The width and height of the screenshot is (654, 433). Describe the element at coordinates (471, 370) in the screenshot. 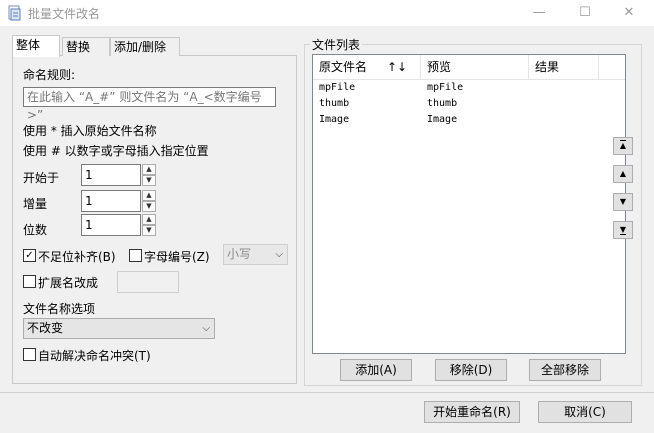

I see `remove-button: 移除(D)` at that location.